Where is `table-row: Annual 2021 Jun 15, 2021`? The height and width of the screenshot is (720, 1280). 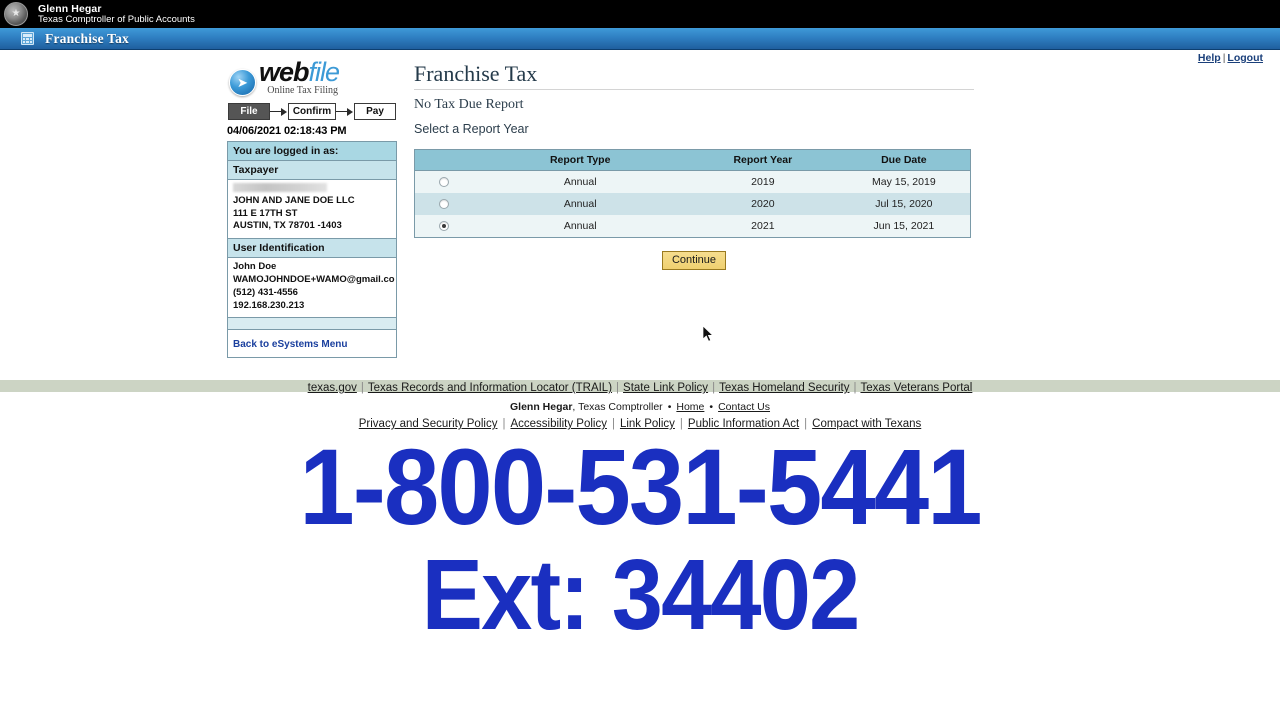
table-row: Annual 2021 Jun 15, 2021 is located at coordinates (692, 226).